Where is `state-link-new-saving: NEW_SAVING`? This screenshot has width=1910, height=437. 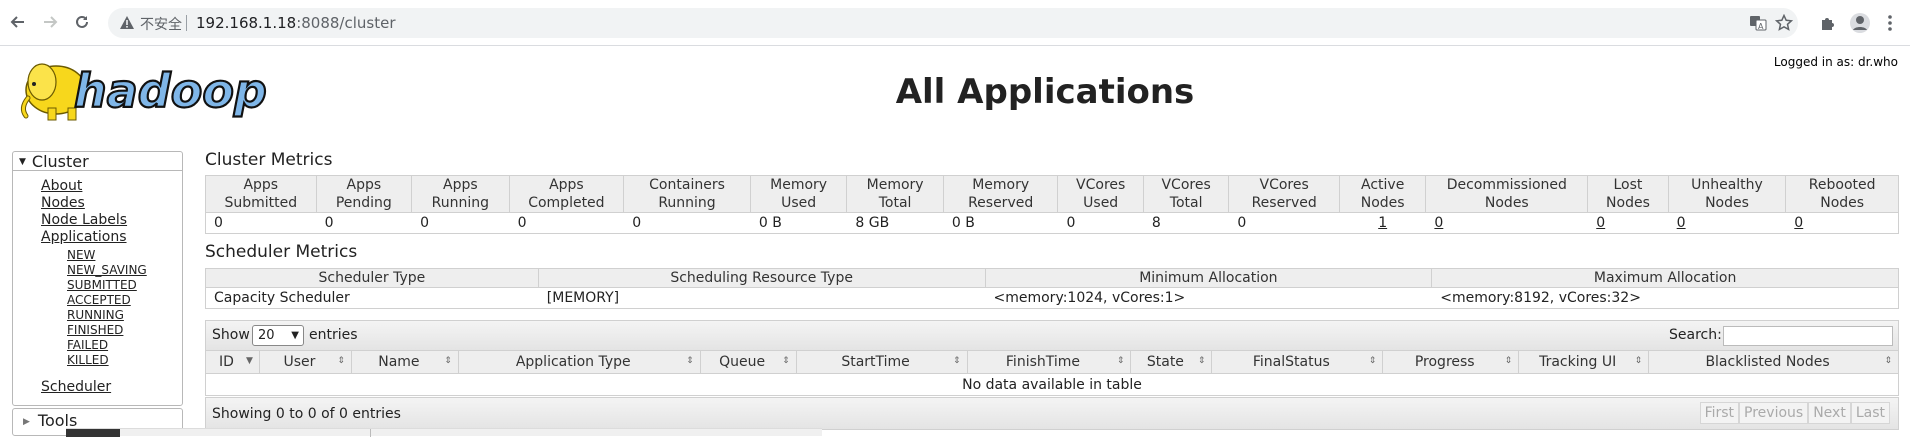
state-link-new-saving: NEW_SAVING is located at coordinates (107, 270).